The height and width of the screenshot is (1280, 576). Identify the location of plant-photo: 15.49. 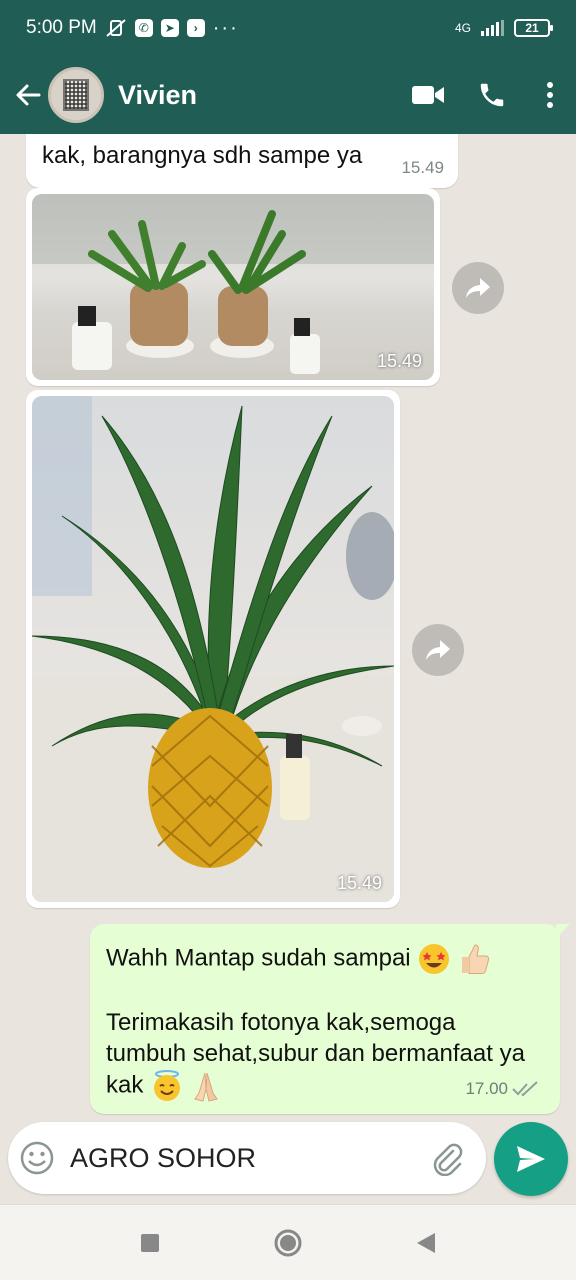
(233, 287).